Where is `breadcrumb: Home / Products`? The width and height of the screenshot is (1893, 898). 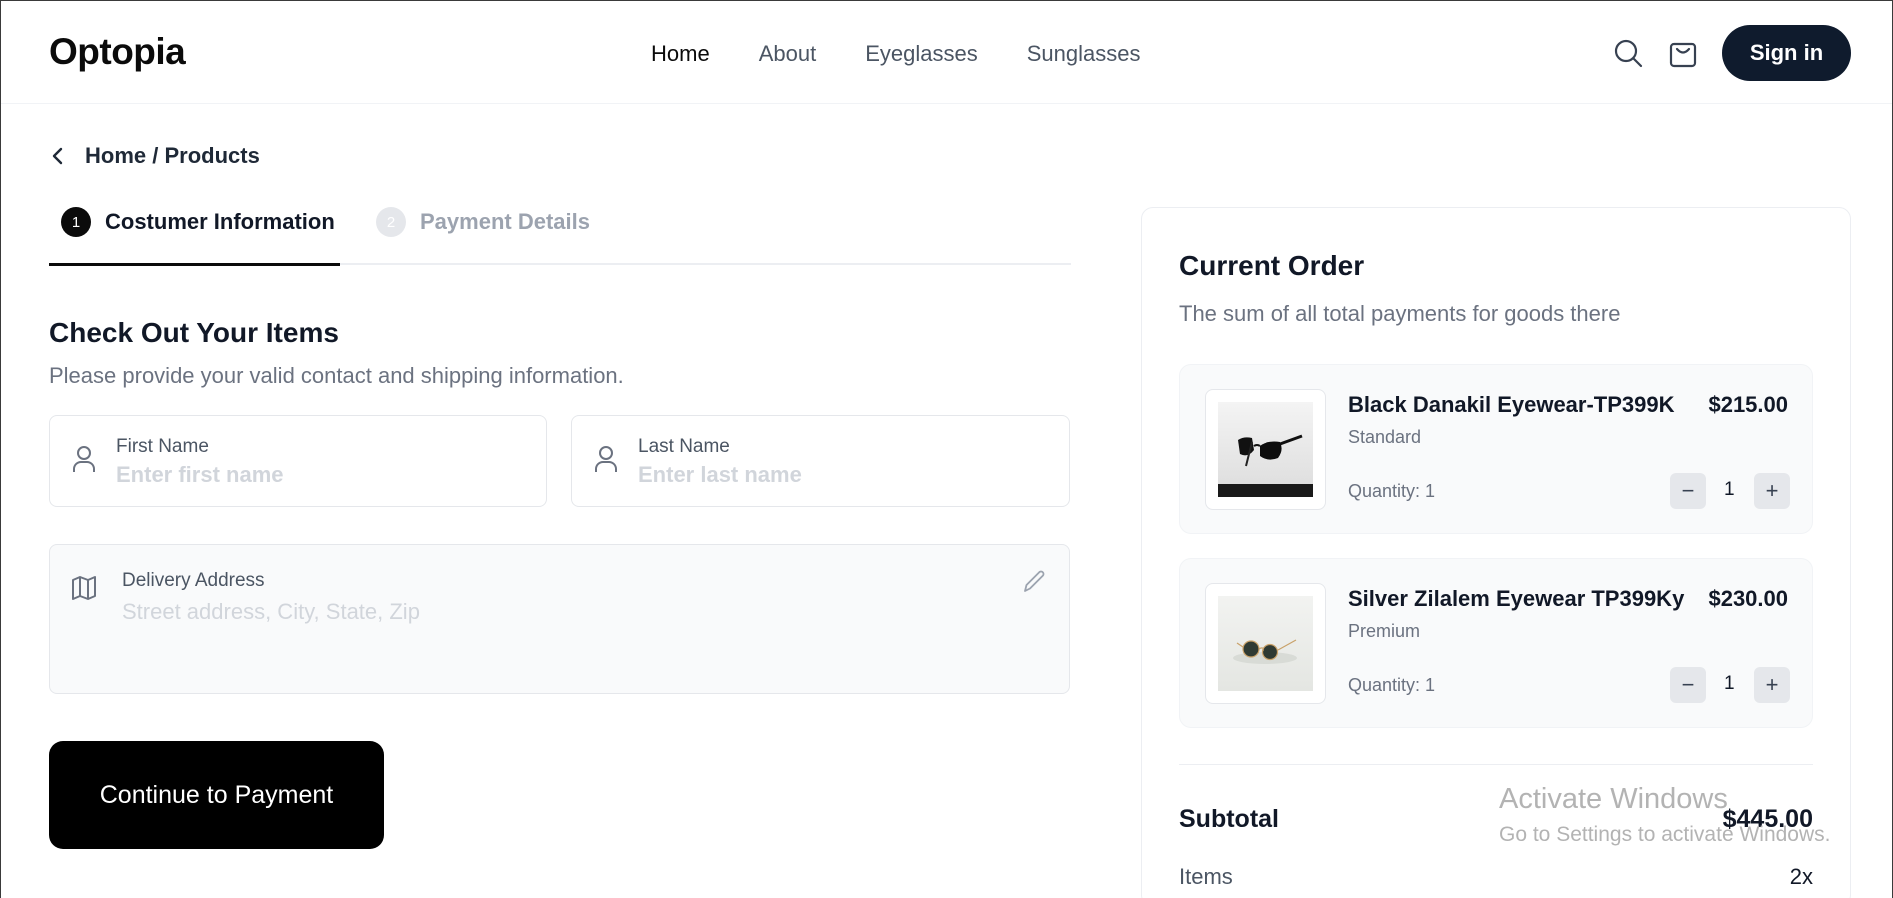
breadcrumb: Home / Products is located at coordinates (155, 156).